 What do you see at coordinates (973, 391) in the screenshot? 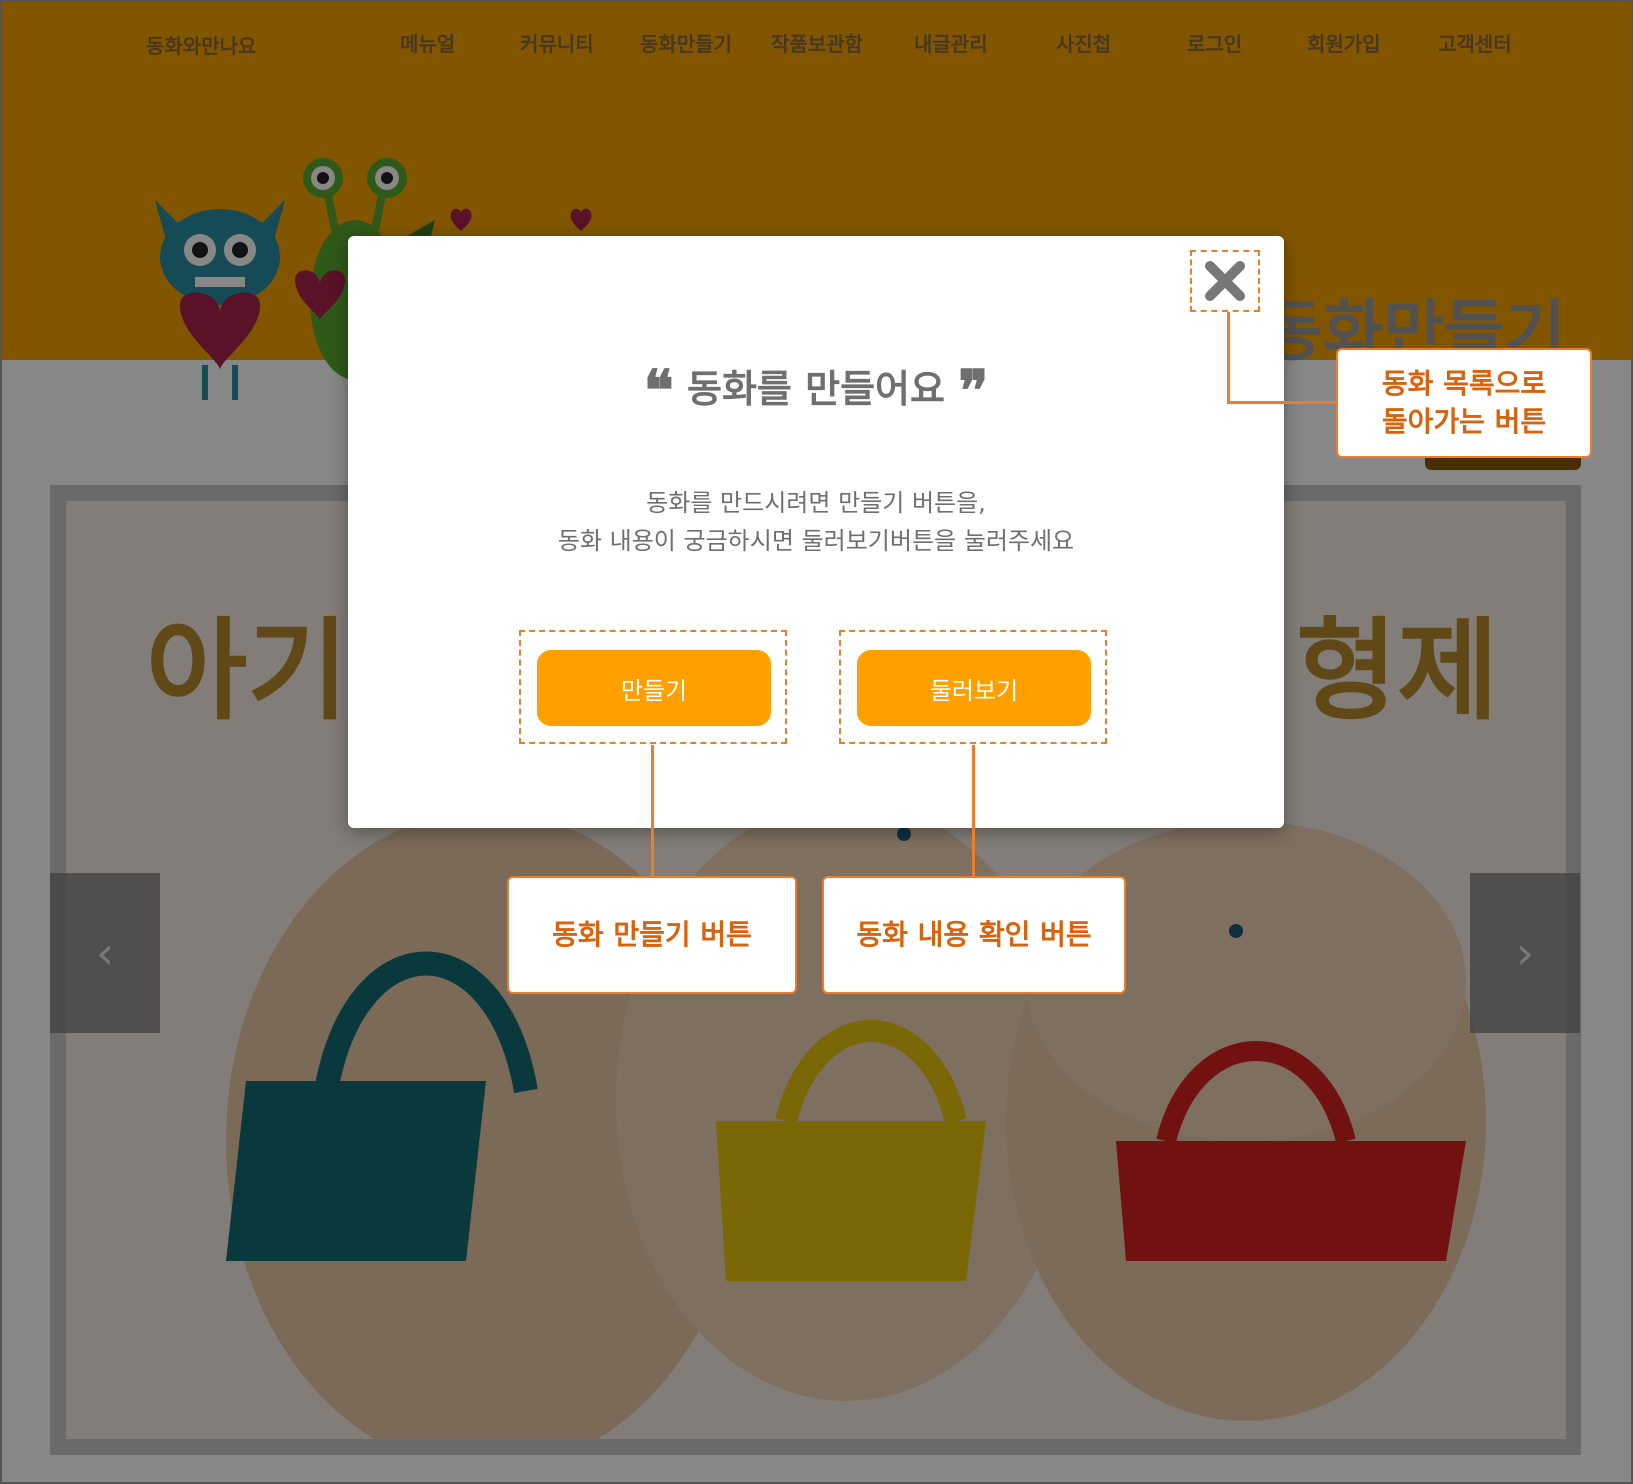
I see `close-quote-icon: ❞` at bounding box center [973, 391].